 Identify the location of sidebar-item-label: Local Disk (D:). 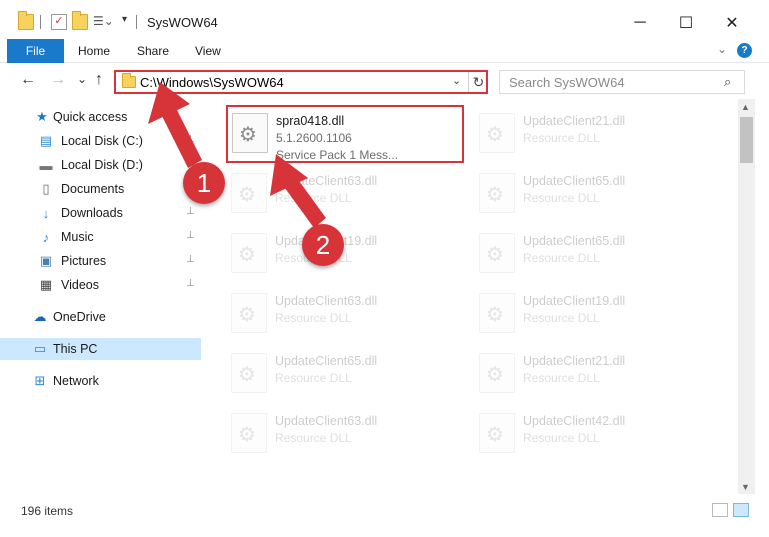
(102, 165).